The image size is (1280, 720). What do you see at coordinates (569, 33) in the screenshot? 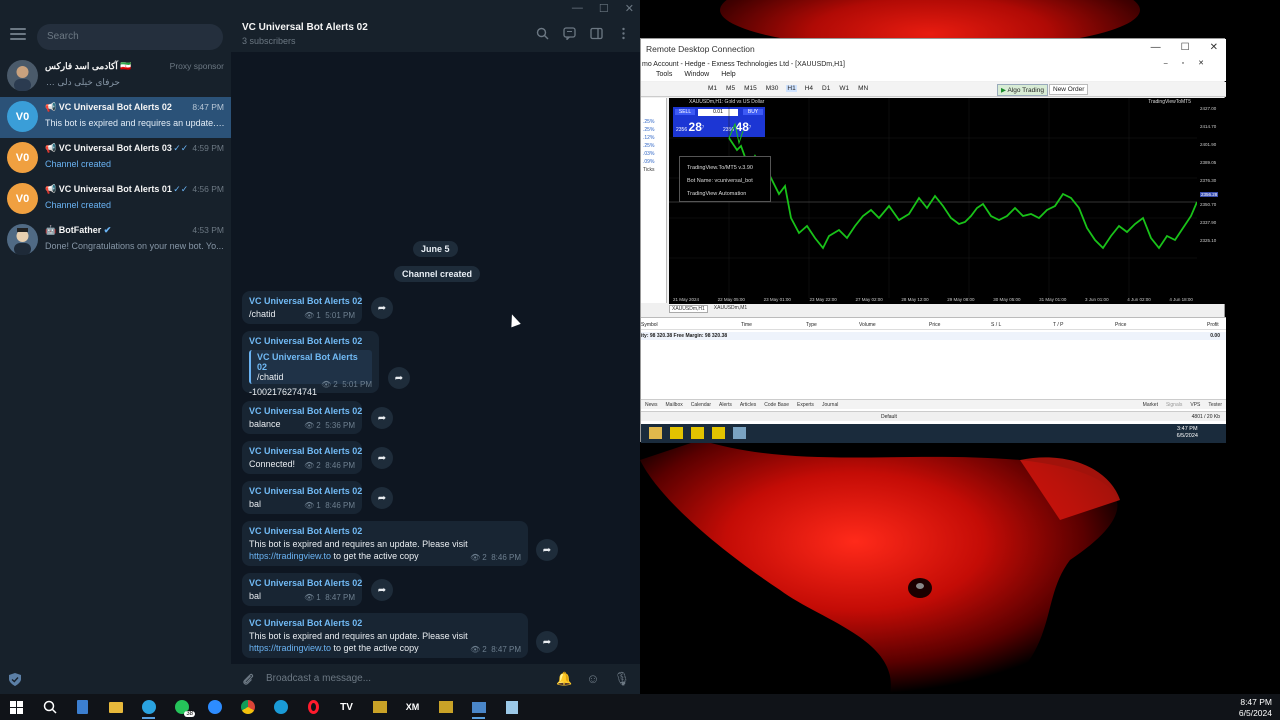
I see `discussion-icon` at bounding box center [569, 33].